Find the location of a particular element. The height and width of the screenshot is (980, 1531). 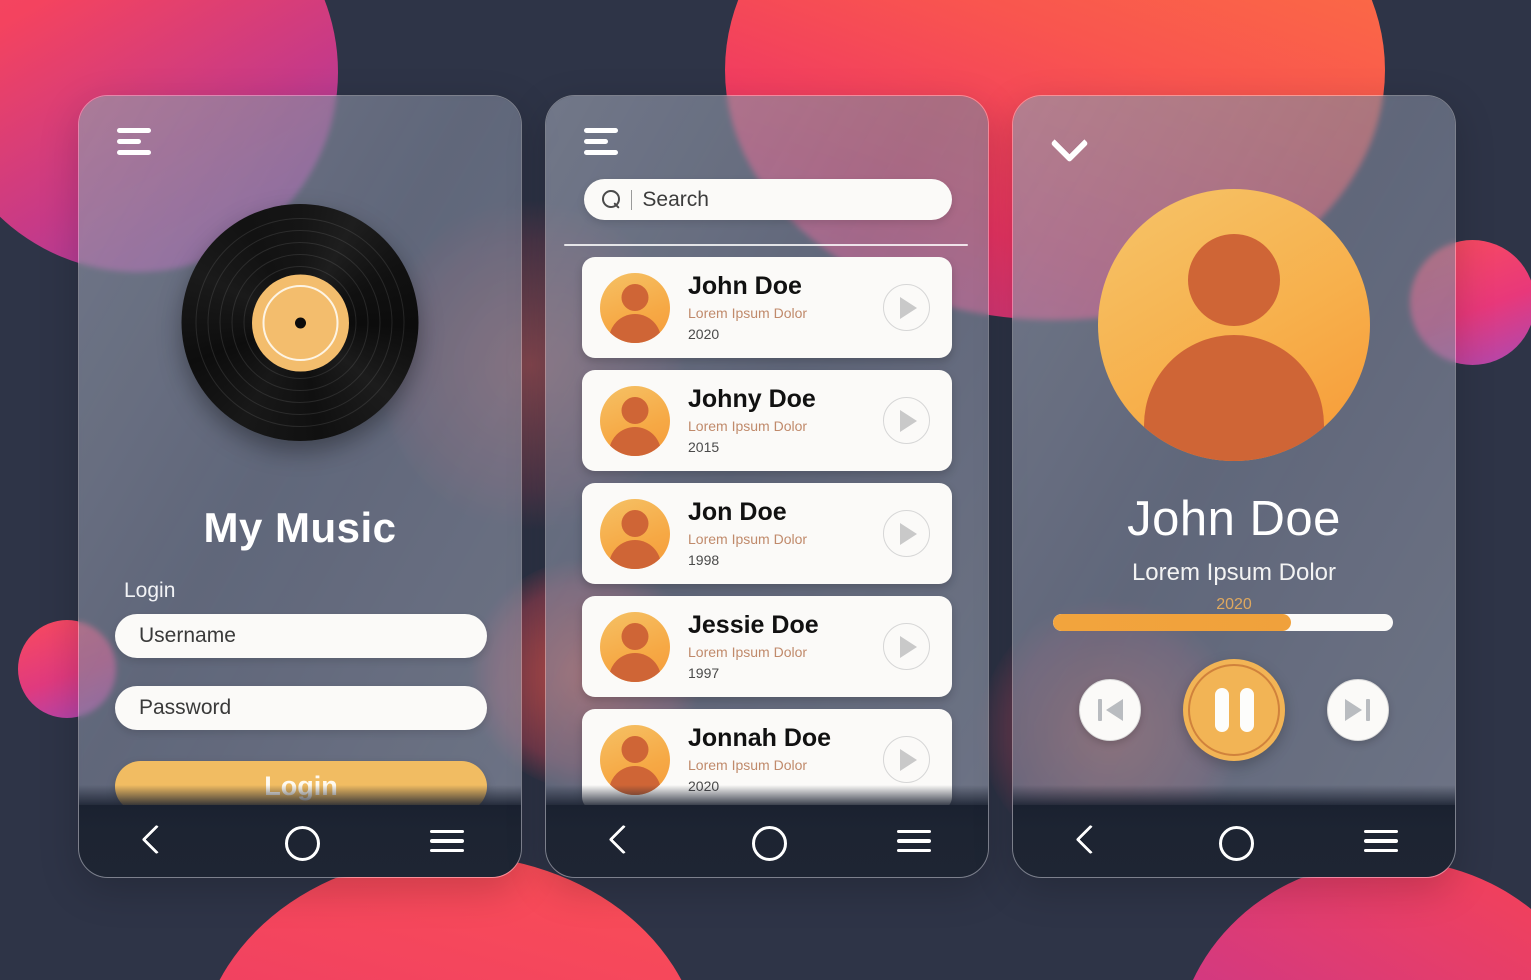

username-input: Username is located at coordinates (301, 636).